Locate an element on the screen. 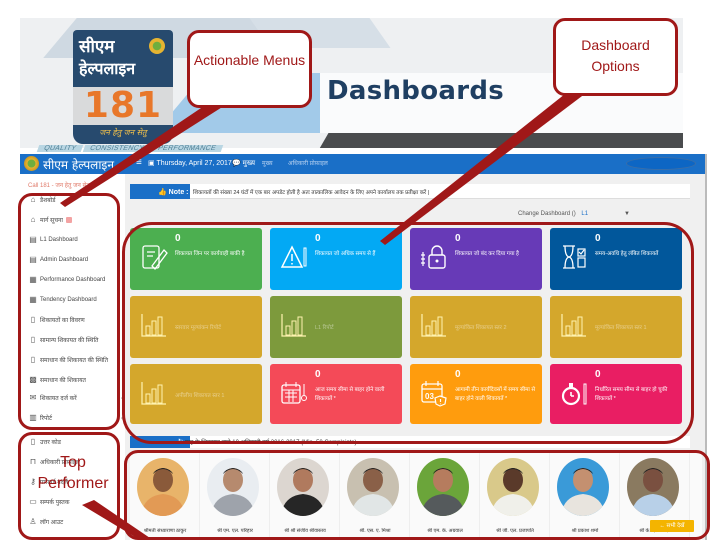 The height and width of the screenshot is (540, 720). helpline-phone: Call 181 - जन हेतु जन सेतु is located at coordinates (59, 186).